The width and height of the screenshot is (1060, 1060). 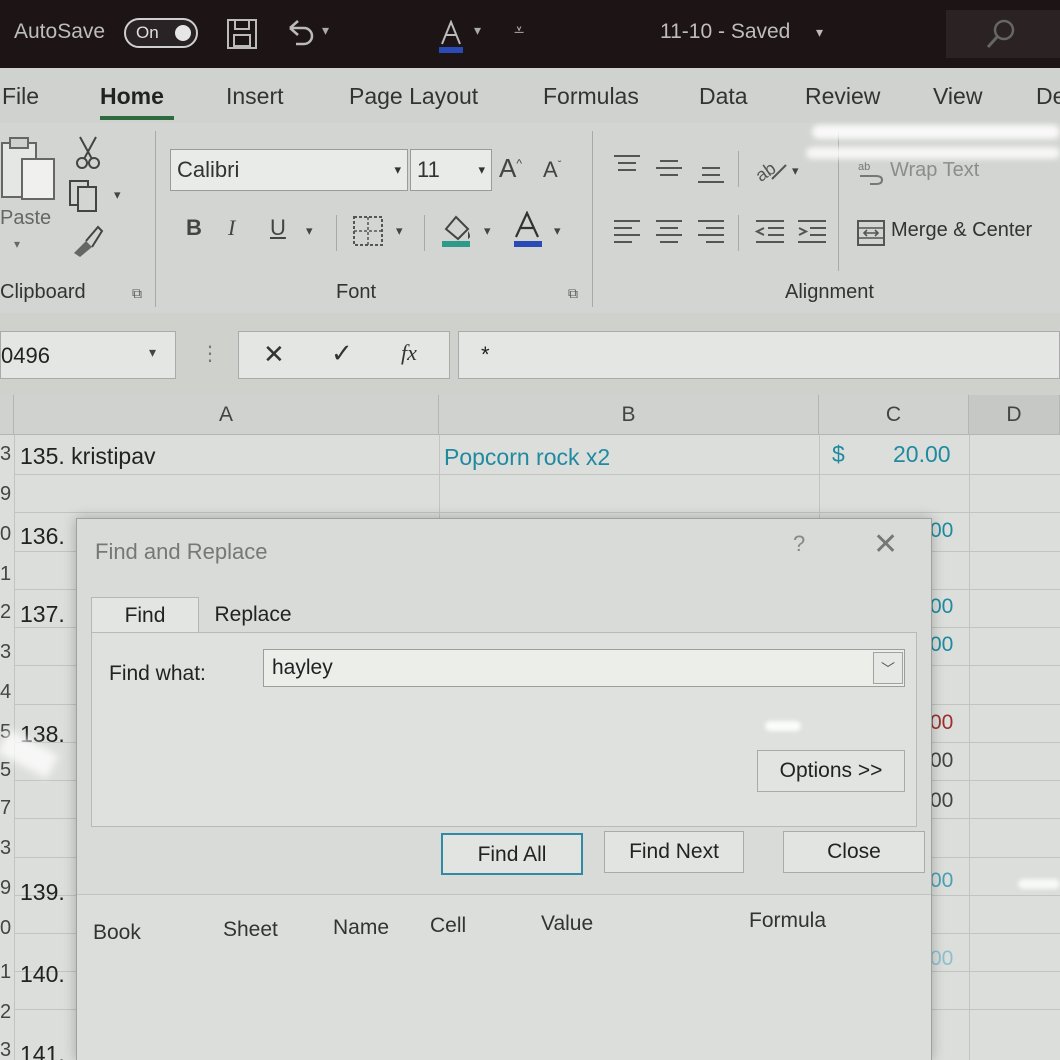 I want to click on orientation-icon: ab, so click(x=770, y=168).